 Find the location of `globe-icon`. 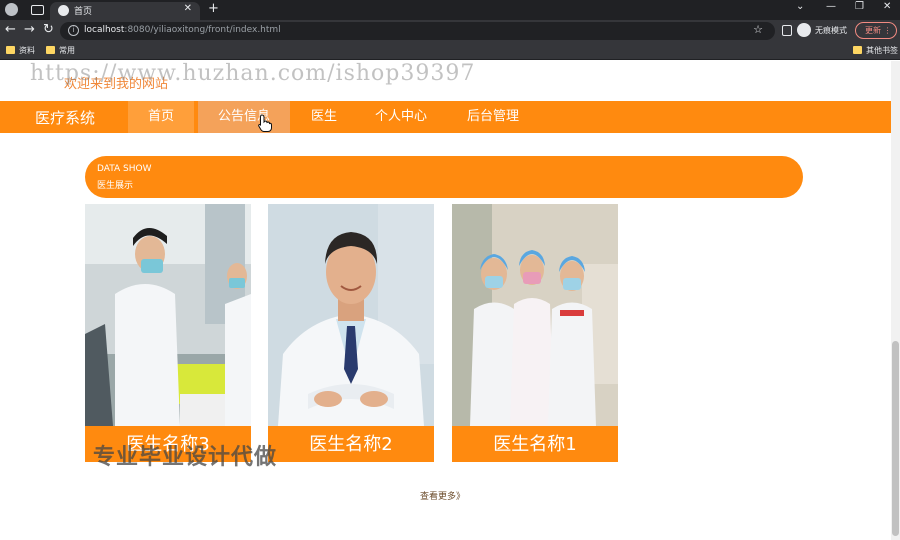

globe-icon is located at coordinates (11, 9).